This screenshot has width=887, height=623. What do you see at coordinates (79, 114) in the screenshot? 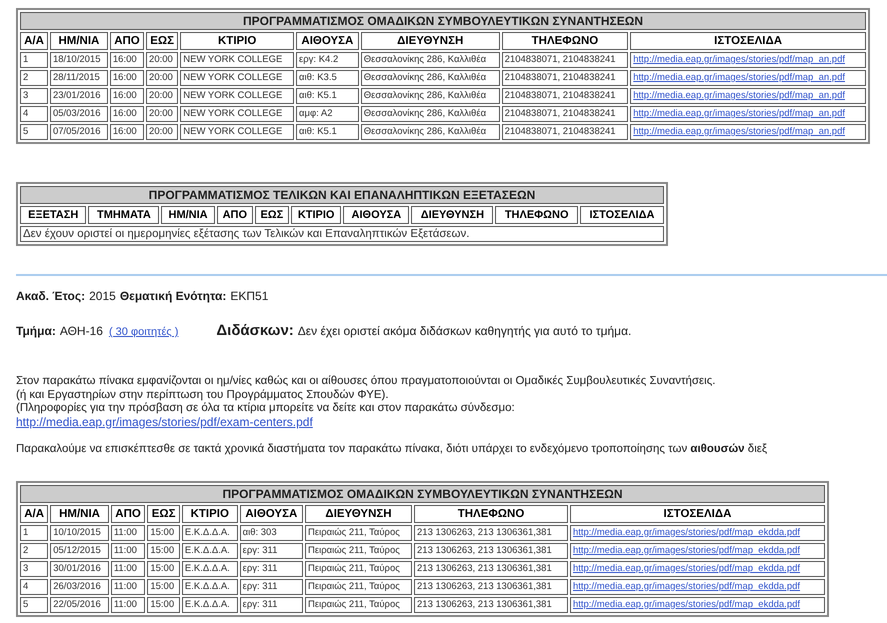
I see `table-cell: 05/03/2016` at bounding box center [79, 114].